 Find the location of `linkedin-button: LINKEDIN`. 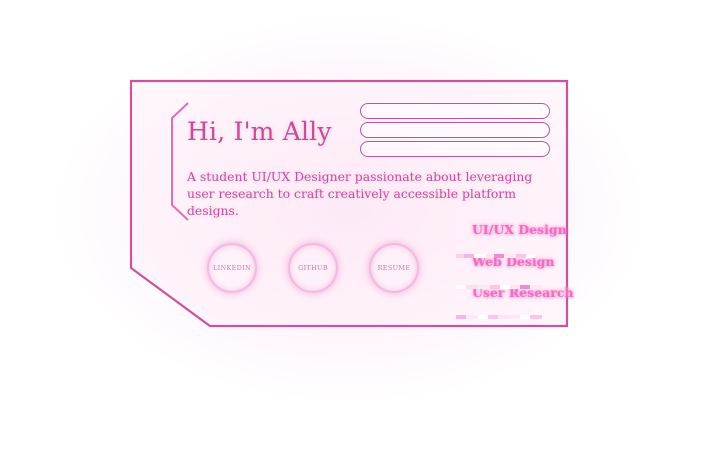

linkedin-button: LINKEDIN is located at coordinates (232, 268).